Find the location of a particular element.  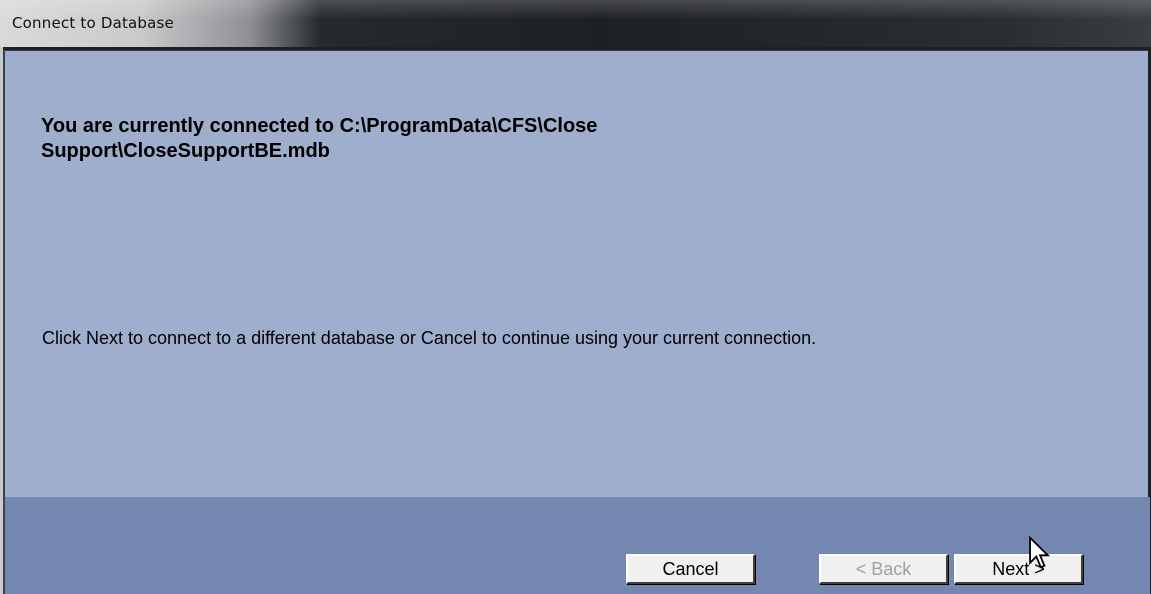

cancel-button: Cancel is located at coordinates (690, 569).